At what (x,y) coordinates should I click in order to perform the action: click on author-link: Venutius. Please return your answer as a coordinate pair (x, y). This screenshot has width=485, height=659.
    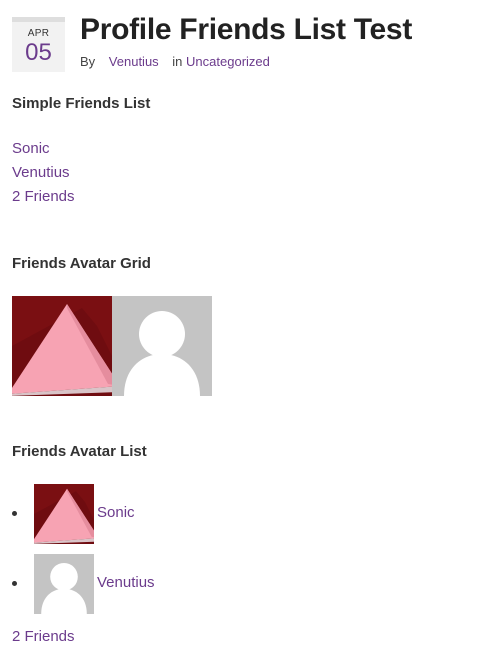
    Looking at the image, I should click on (134, 61).